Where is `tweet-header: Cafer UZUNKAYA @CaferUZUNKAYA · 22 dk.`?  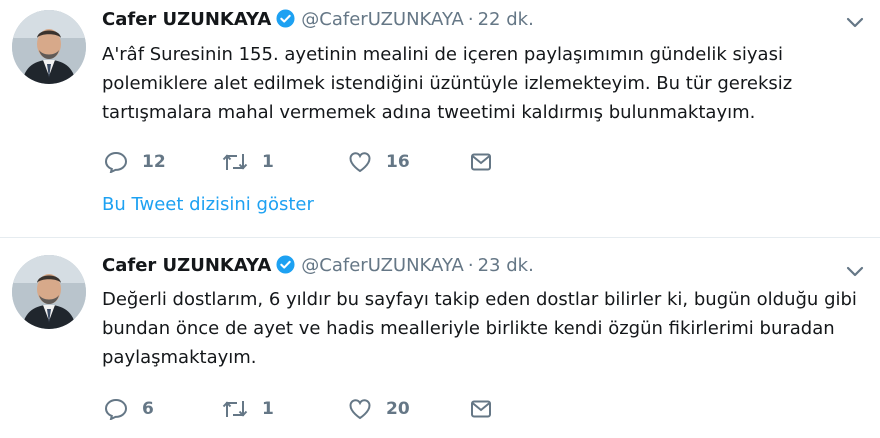
tweet-header: Cafer UZUNKAYA @CaferUZUNKAYA · 22 dk. is located at coordinates (318, 20).